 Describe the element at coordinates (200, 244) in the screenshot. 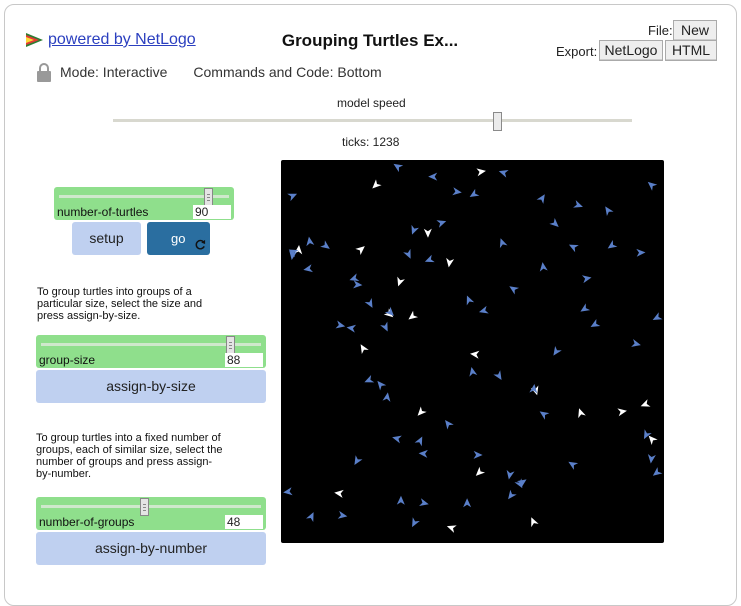

I see `forever-loop-icon` at that location.